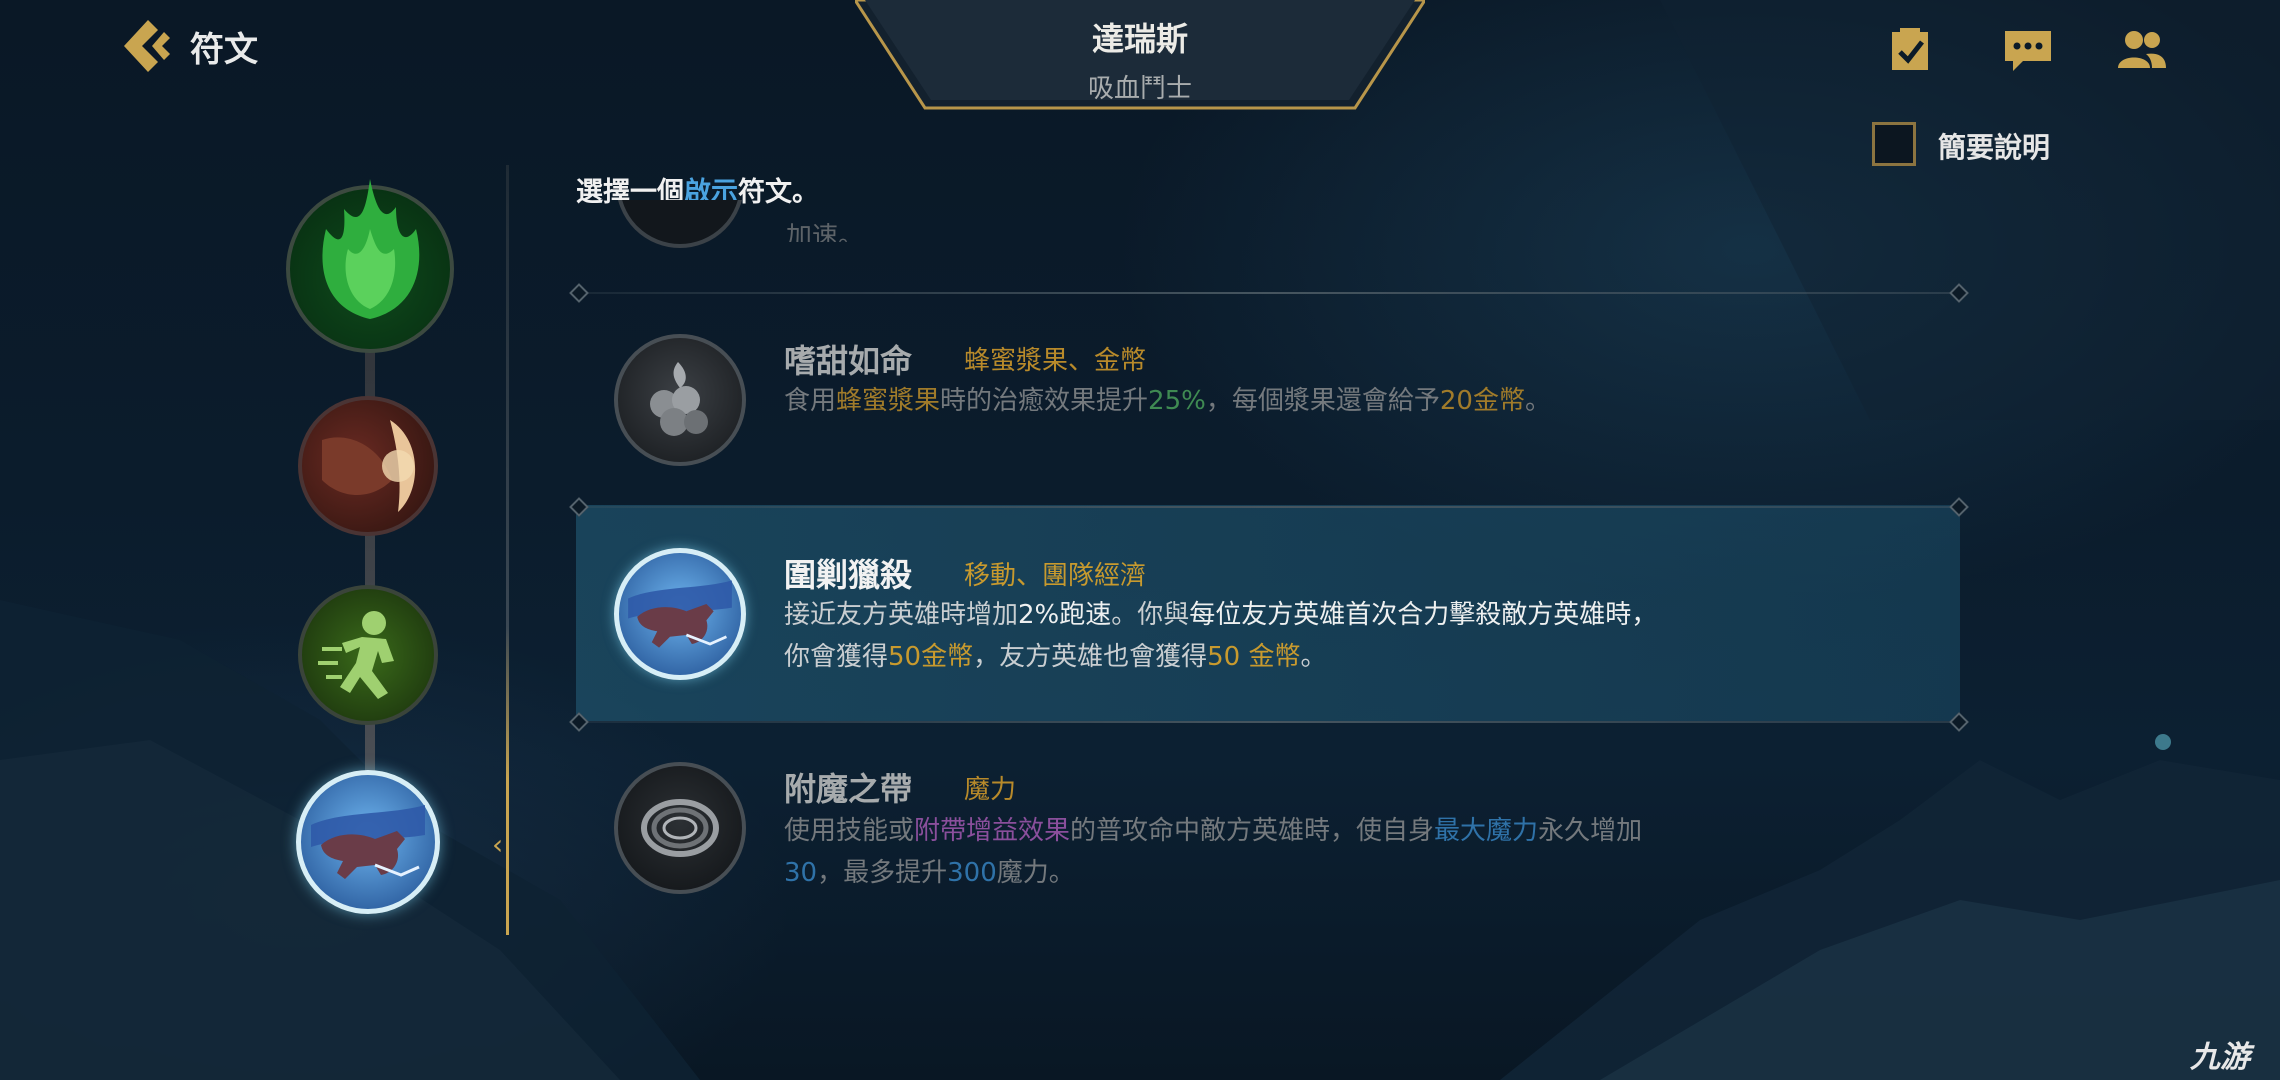  What do you see at coordinates (992, 831) in the screenshot?
I see `desc-keyword: 附帶增益效果` at bounding box center [992, 831].